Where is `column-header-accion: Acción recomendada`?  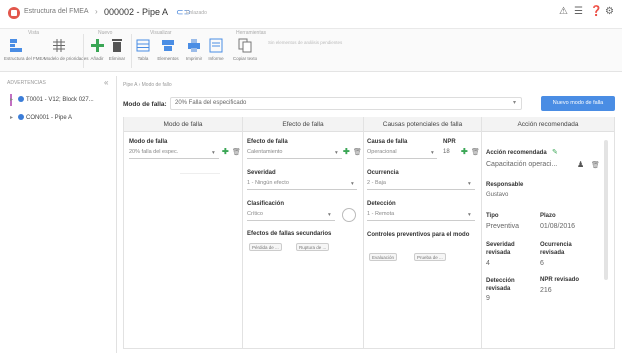
column-header-accion: Acción recomendada is located at coordinates (548, 124).